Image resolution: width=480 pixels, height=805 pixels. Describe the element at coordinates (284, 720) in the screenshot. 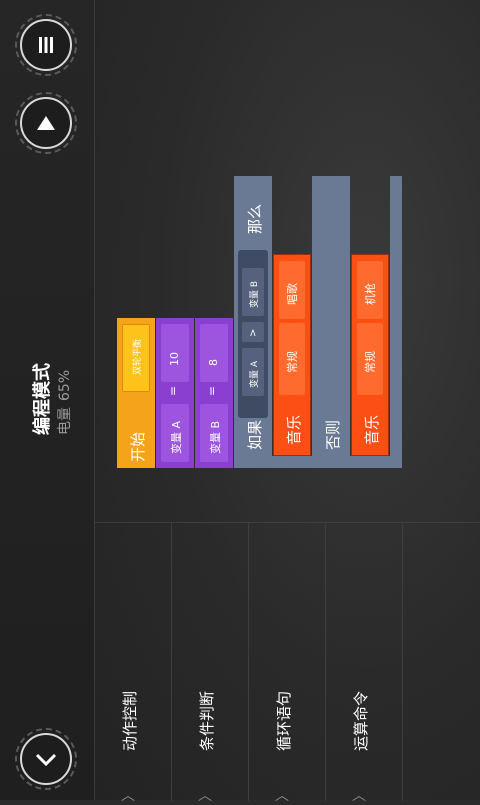

I see `category-label: 循环语句` at that location.